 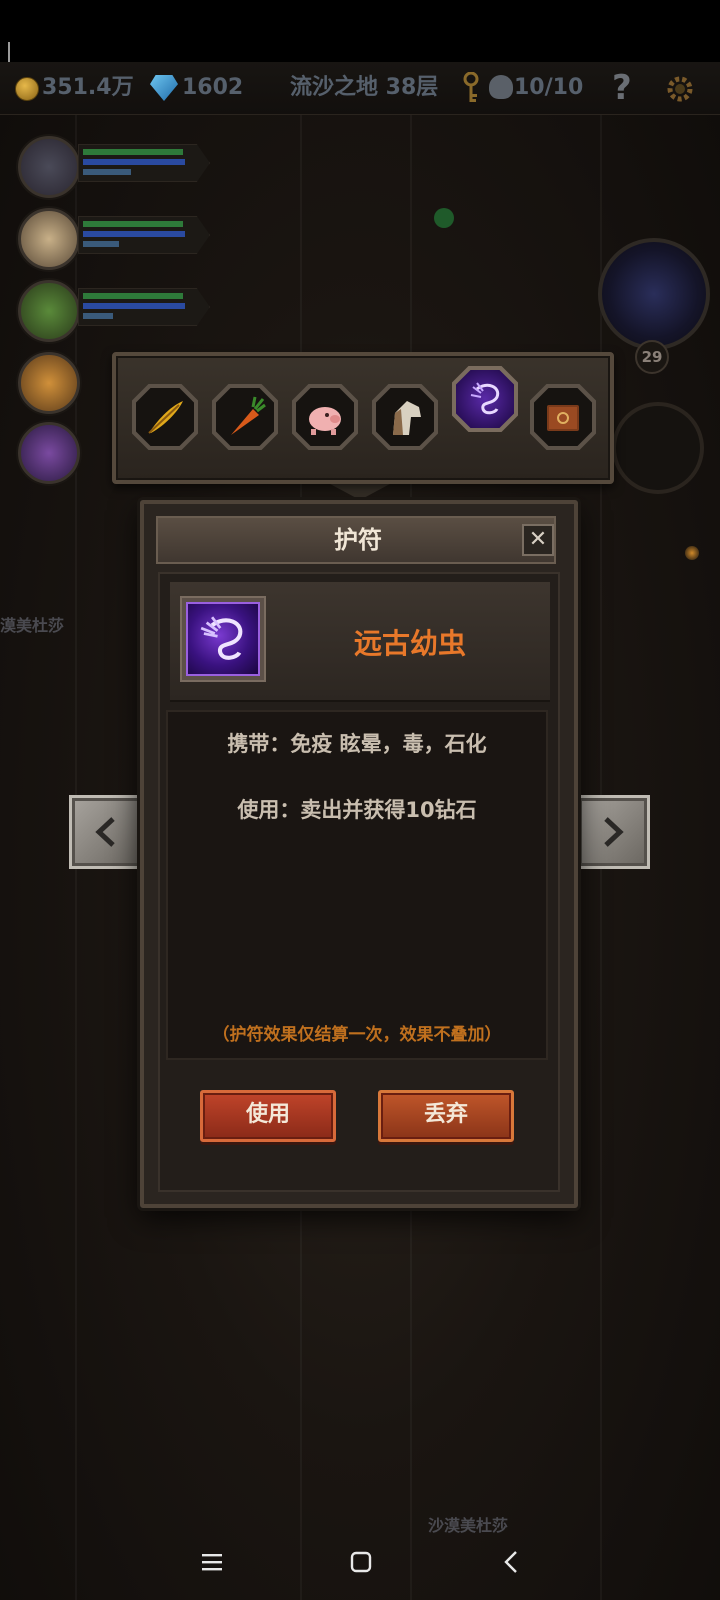 I want to click on item-slot-5-selected, so click(x=485, y=399).